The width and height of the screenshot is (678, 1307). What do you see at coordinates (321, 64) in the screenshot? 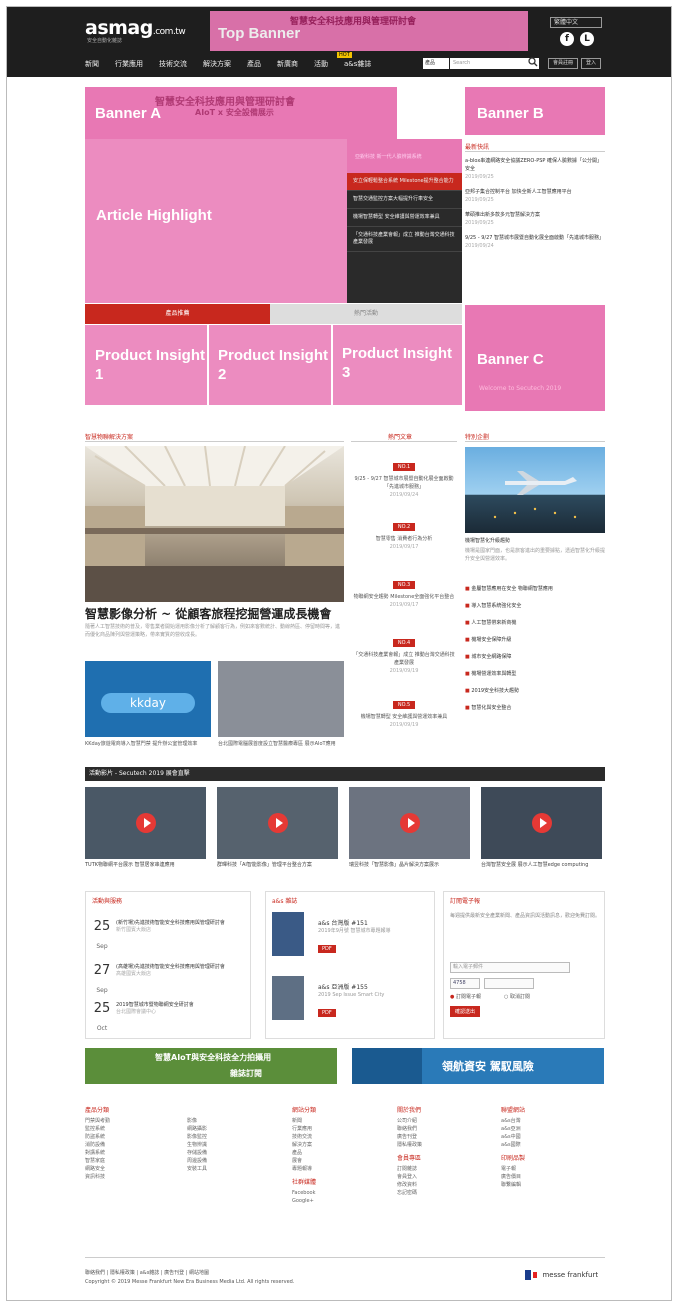
I see `nav-events: 活動` at bounding box center [321, 64].